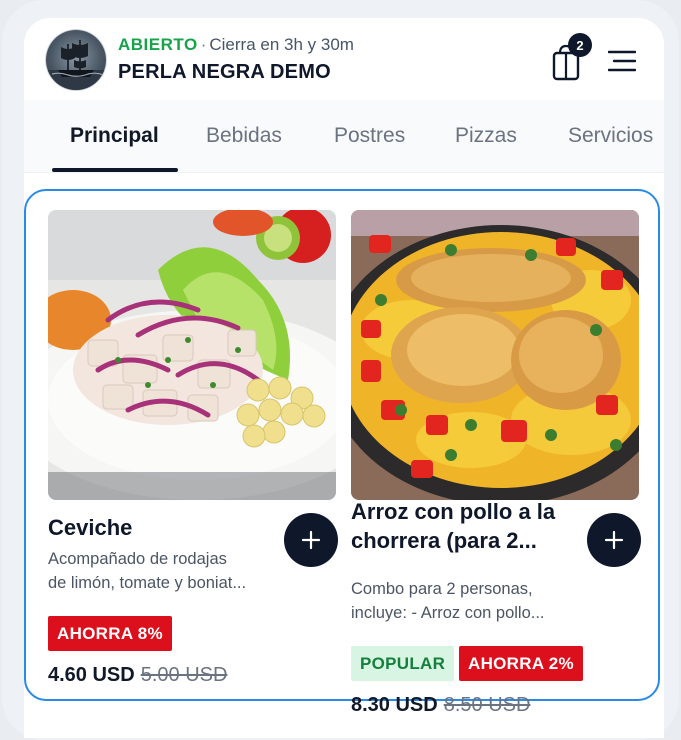  Describe the element at coordinates (76, 65) in the screenshot. I see `pirate-ship-logo-icon` at that location.